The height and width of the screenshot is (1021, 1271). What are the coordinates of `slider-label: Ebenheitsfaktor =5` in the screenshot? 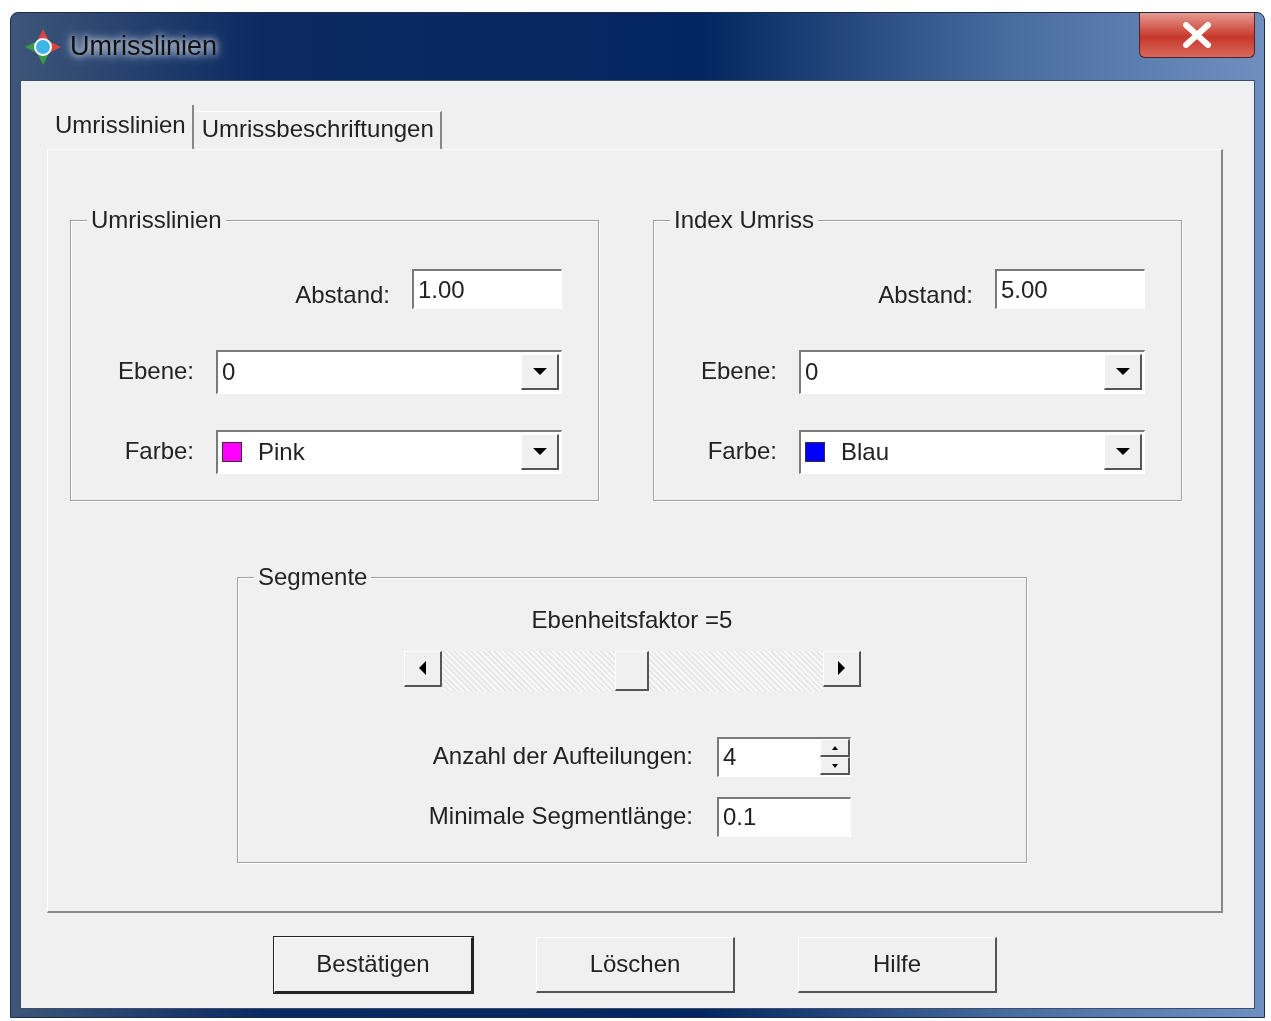 It's located at (632, 619).